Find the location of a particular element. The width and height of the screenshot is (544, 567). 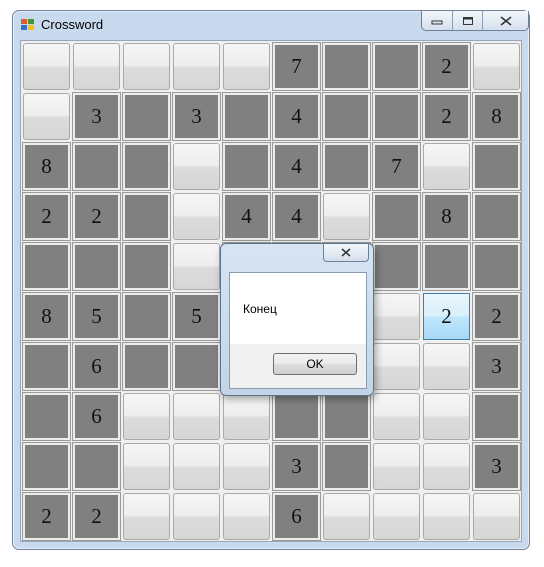

window-title: Crossword is located at coordinates (72, 24).